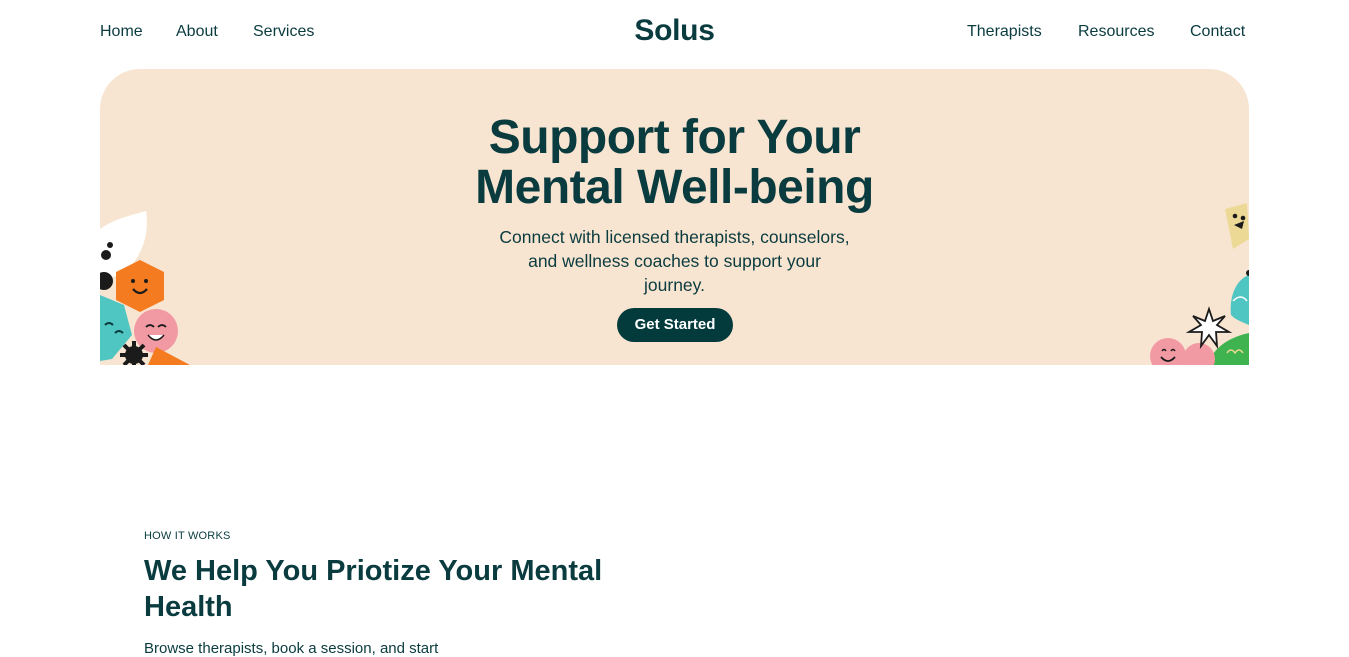 The width and height of the screenshot is (1349, 657). What do you see at coordinates (1199, 284) in the screenshot?
I see `right-character-illustration` at bounding box center [1199, 284].